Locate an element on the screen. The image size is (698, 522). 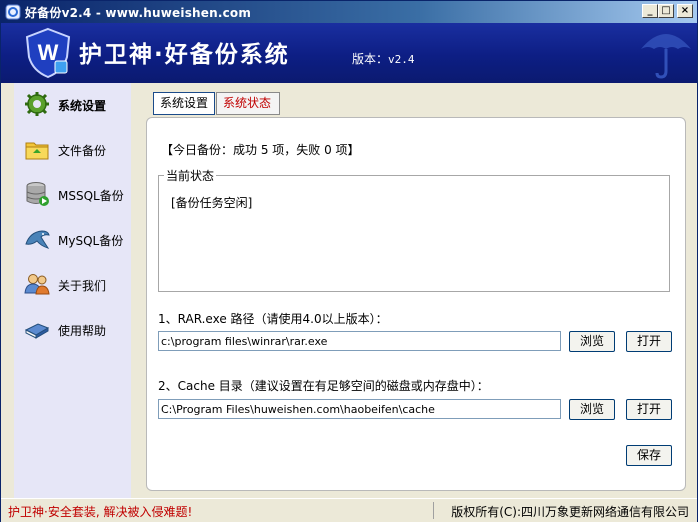
sidebar-item-label: MySQL备份 is located at coordinates (91, 241).